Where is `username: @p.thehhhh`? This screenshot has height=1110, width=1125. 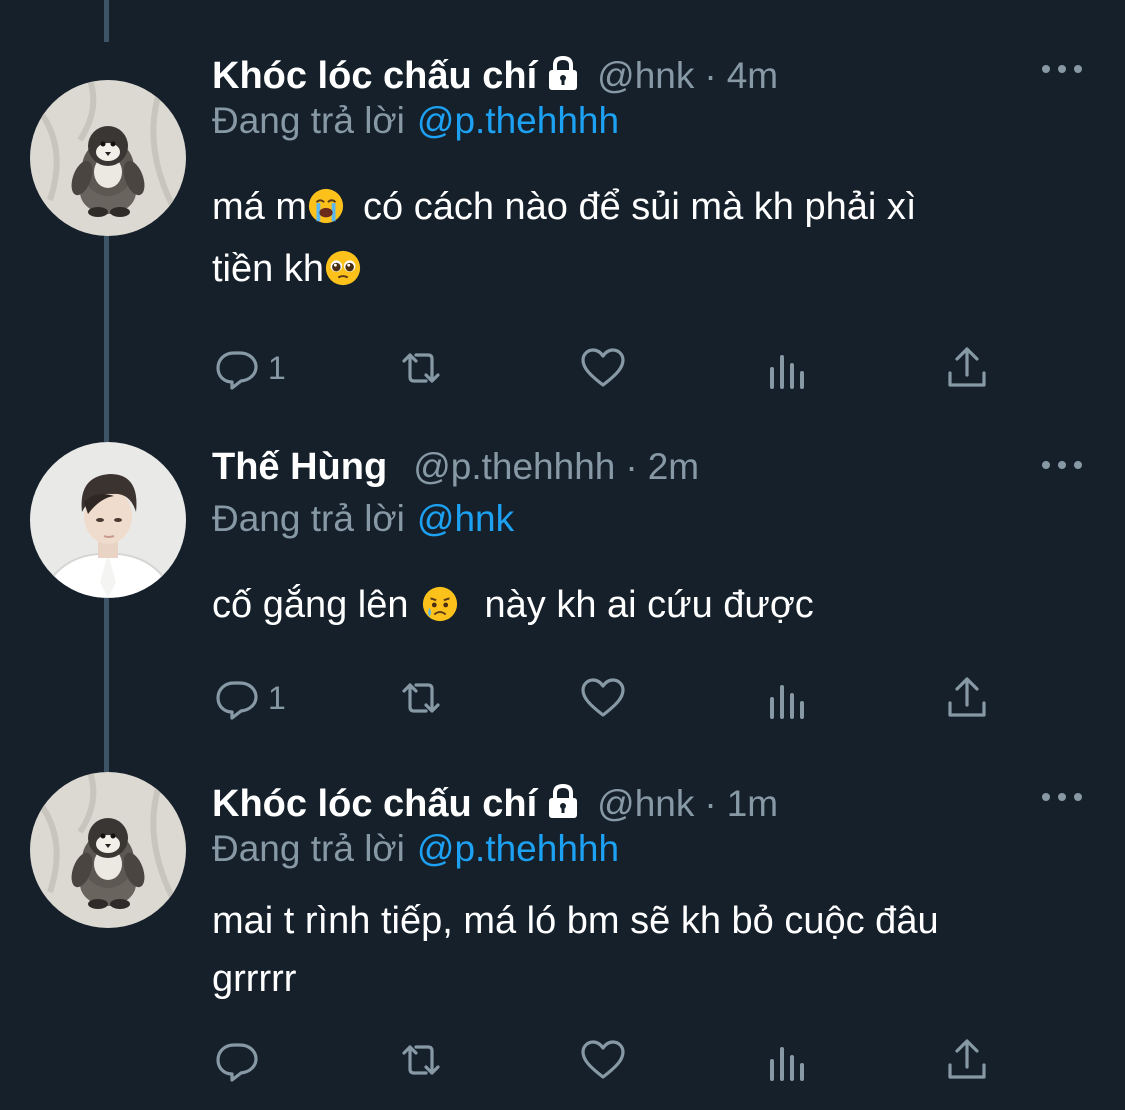 username: @p.thehhhh is located at coordinates (514, 467).